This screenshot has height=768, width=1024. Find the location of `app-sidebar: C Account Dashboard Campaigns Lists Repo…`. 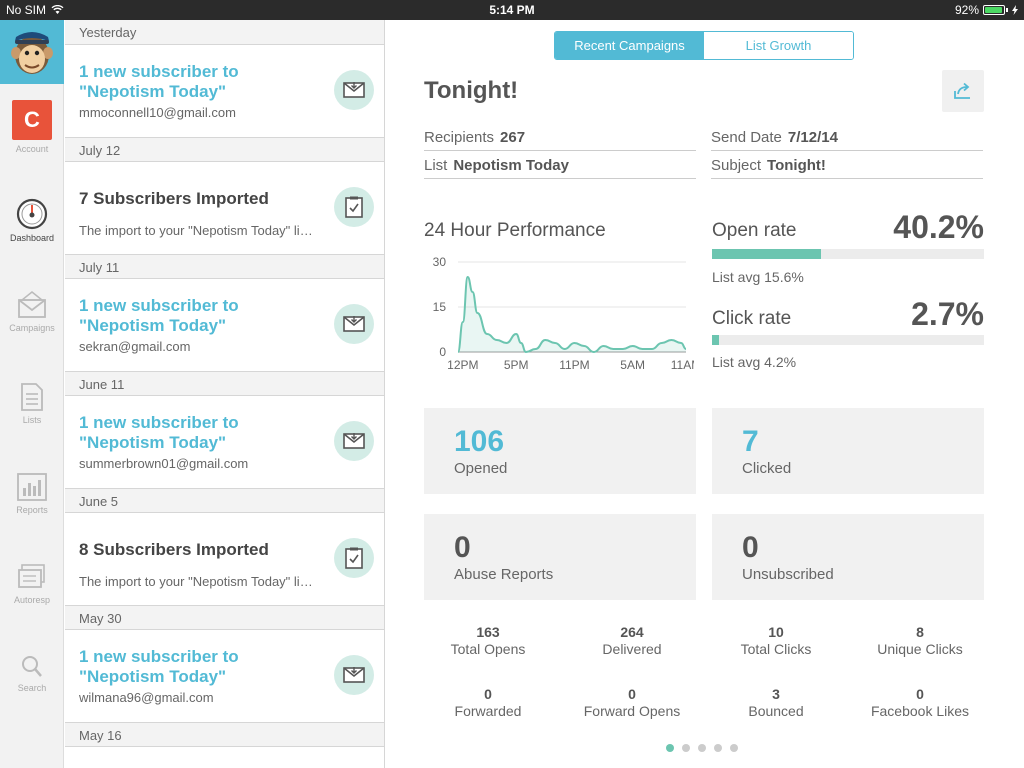

app-sidebar: C Account Dashboard Campaigns Lists Repo… is located at coordinates (32, 394).